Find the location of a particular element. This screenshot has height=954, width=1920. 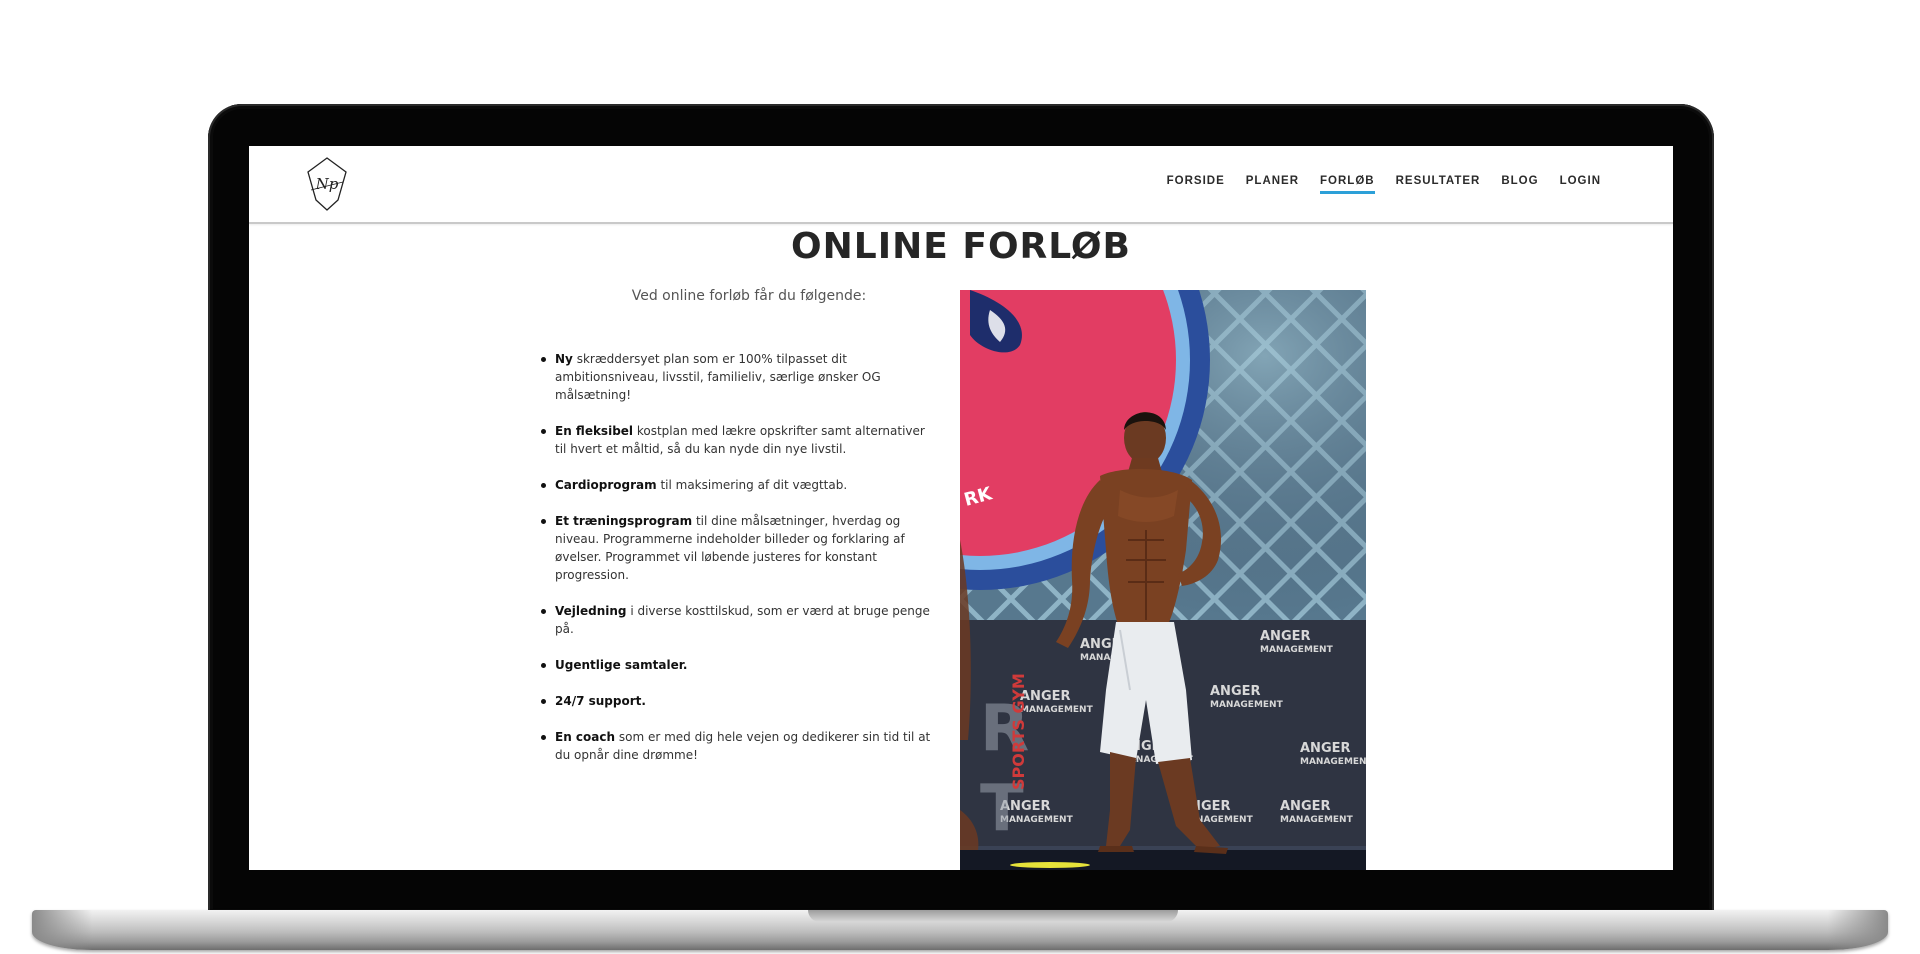

feature-title: Et træningsprogram is located at coordinates (624, 521).